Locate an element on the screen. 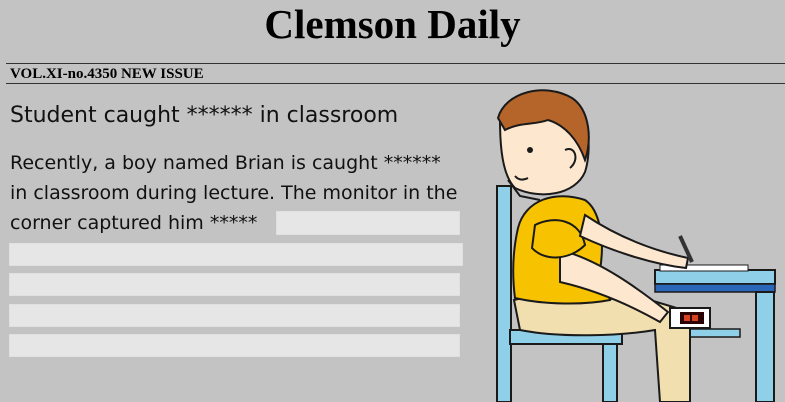 The width and height of the screenshot is (785, 402). article-headline: Student caught ****** in classroom is located at coordinates (204, 115).